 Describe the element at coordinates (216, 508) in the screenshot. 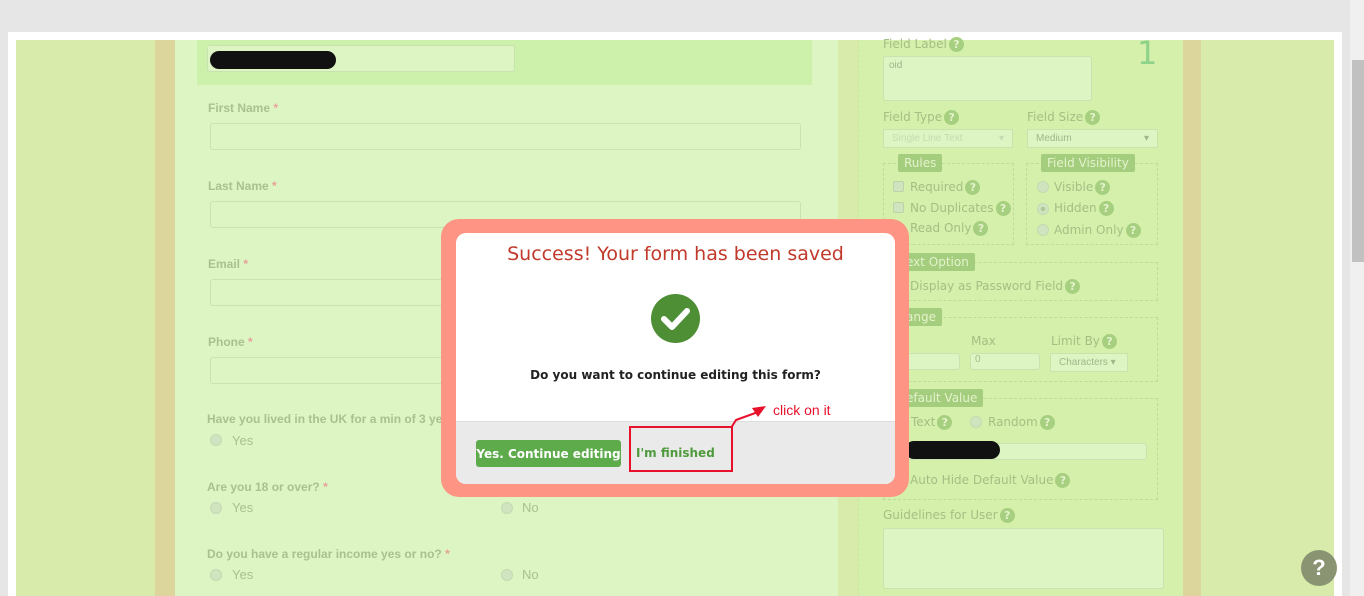

I see `age-yes-radio` at that location.